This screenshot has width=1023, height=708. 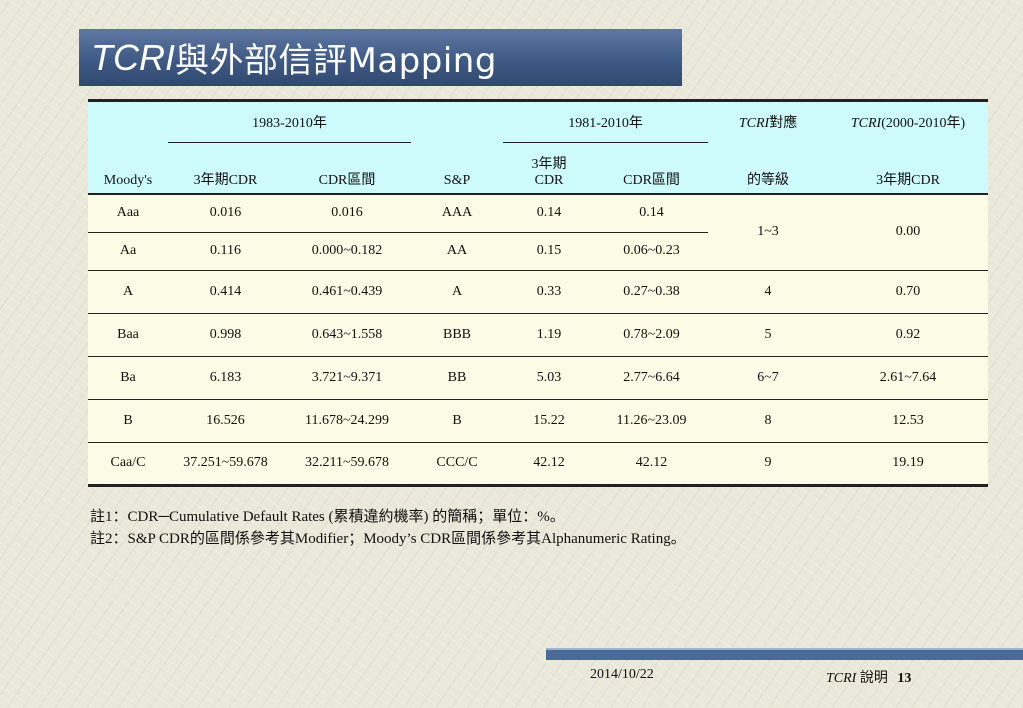 What do you see at coordinates (652, 335) in the screenshot?
I see `cell-sp-range: 0.78~2.09` at bounding box center [652, 335].